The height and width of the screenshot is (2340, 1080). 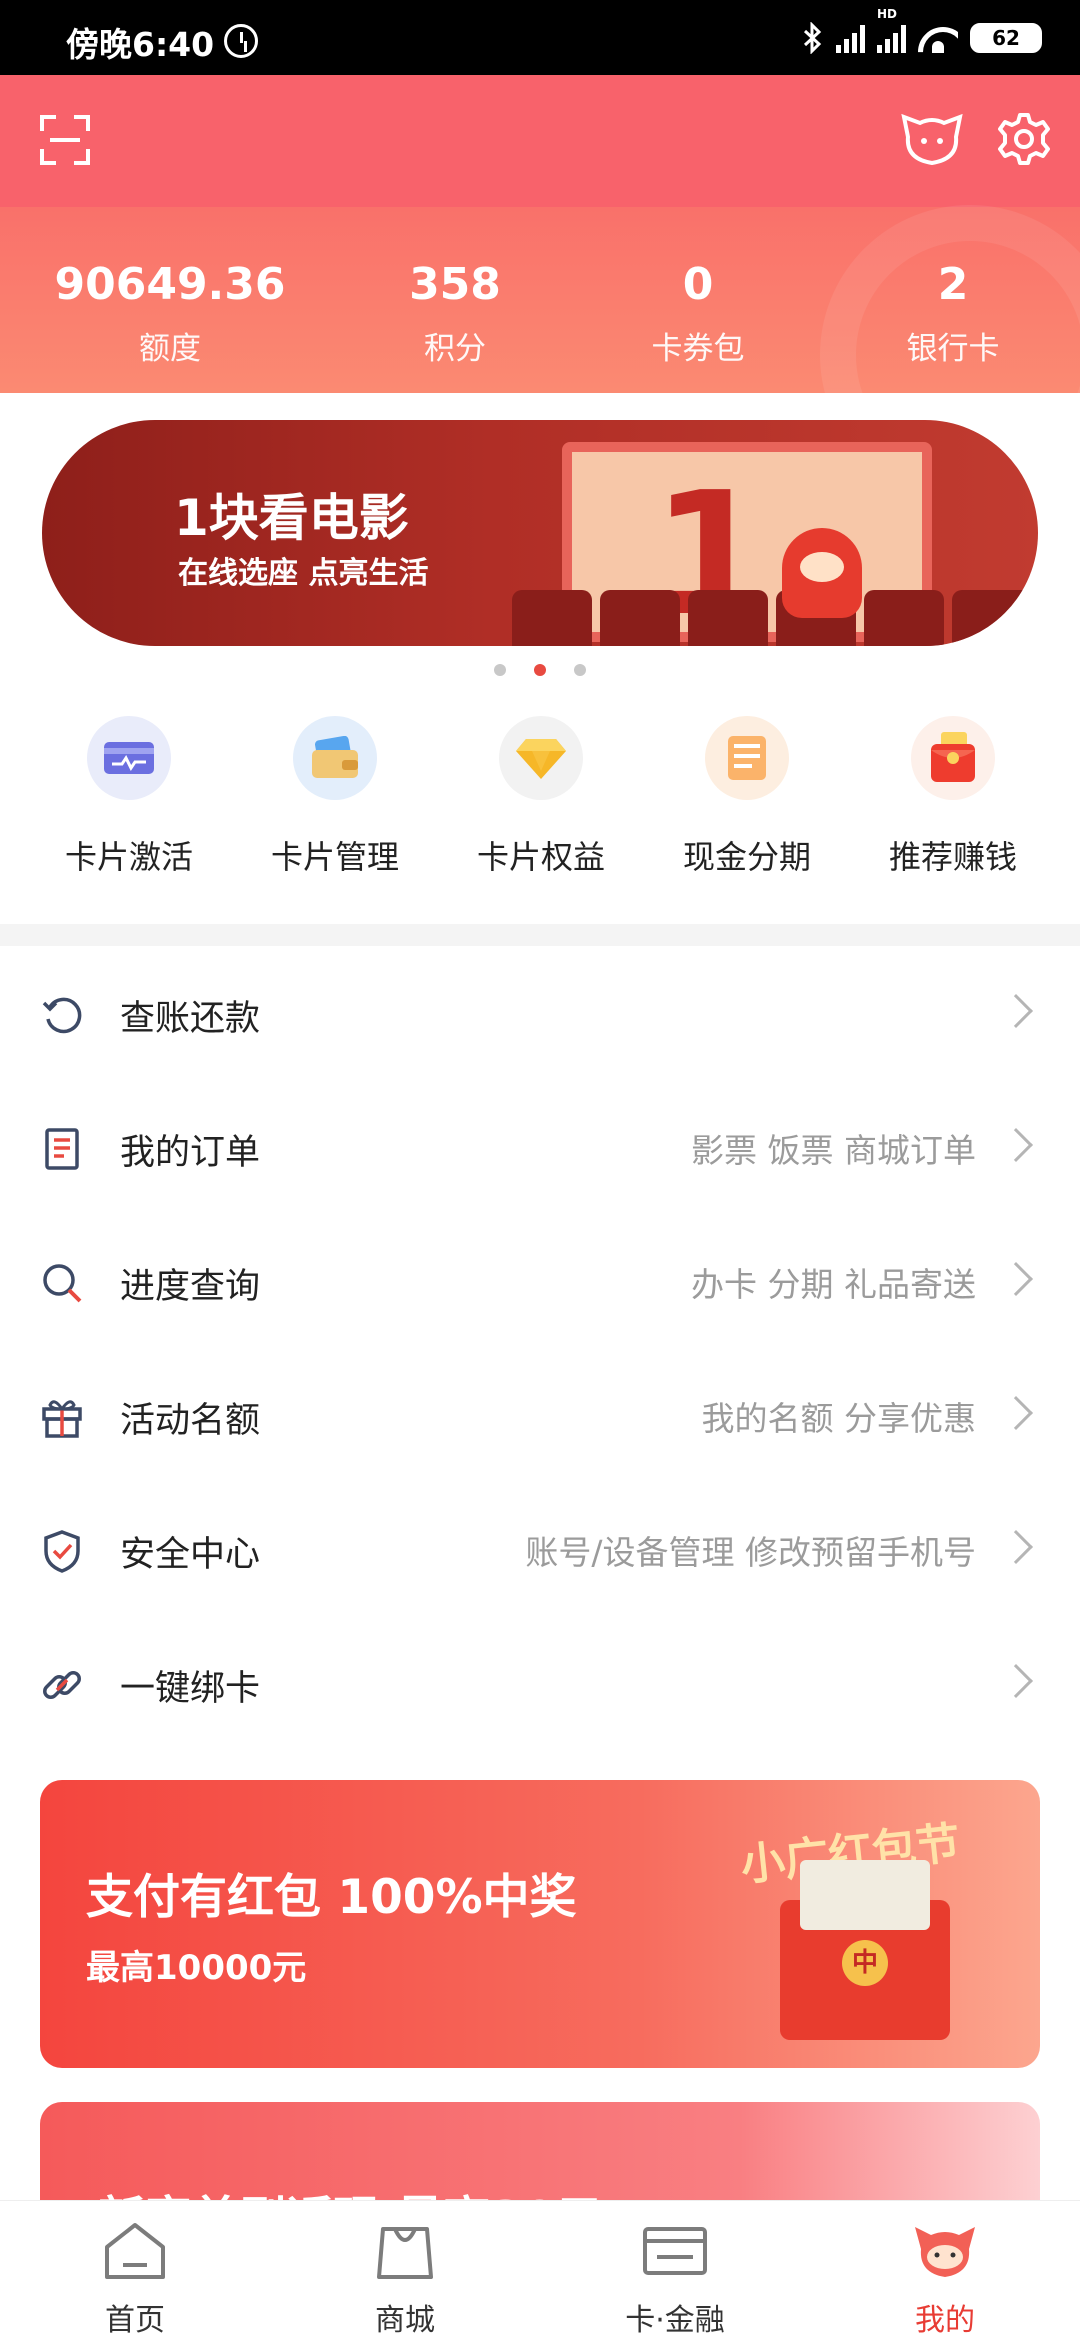 I want to click on account-stats: 90649.36 额度 358 积分 0 卡券包 2 银行卡, so click(x=540, y=311).